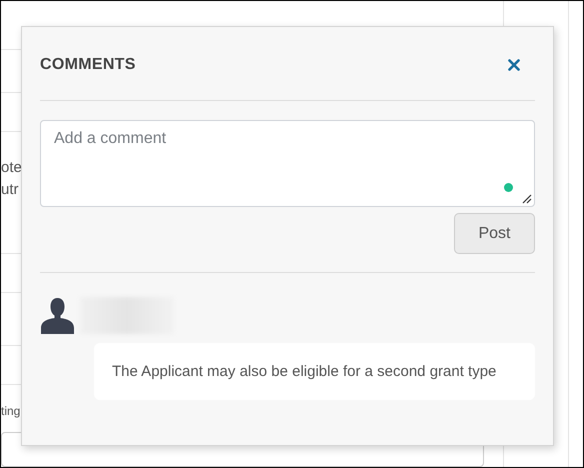 This screenshot has width=584, height=468. I want to click on post-button: Post, so click(494, 233).